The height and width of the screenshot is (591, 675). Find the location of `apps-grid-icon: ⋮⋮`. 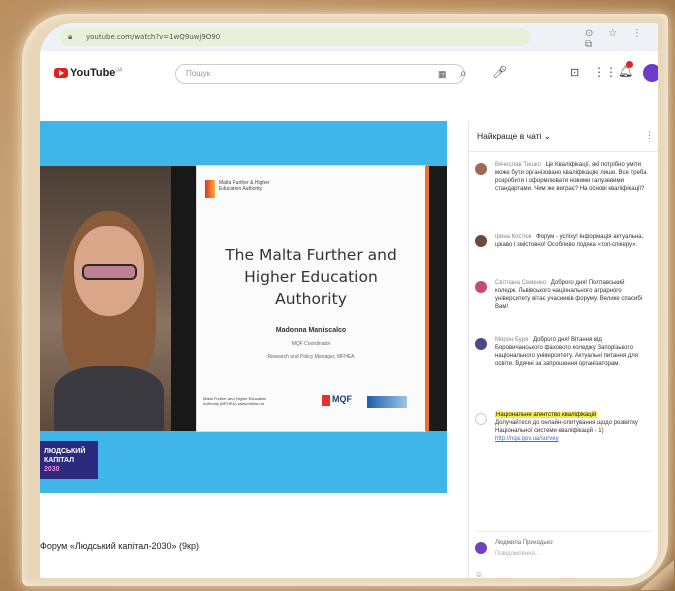

apps-grid-icon: ⋮⋮ is located at coordinates (605, 72).